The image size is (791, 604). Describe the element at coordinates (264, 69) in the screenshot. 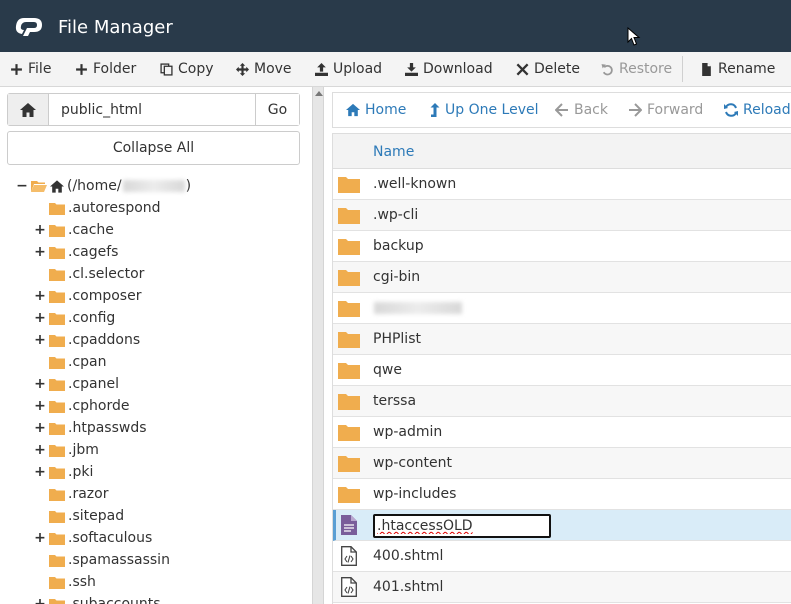

I see `move-button: Move` at that location.